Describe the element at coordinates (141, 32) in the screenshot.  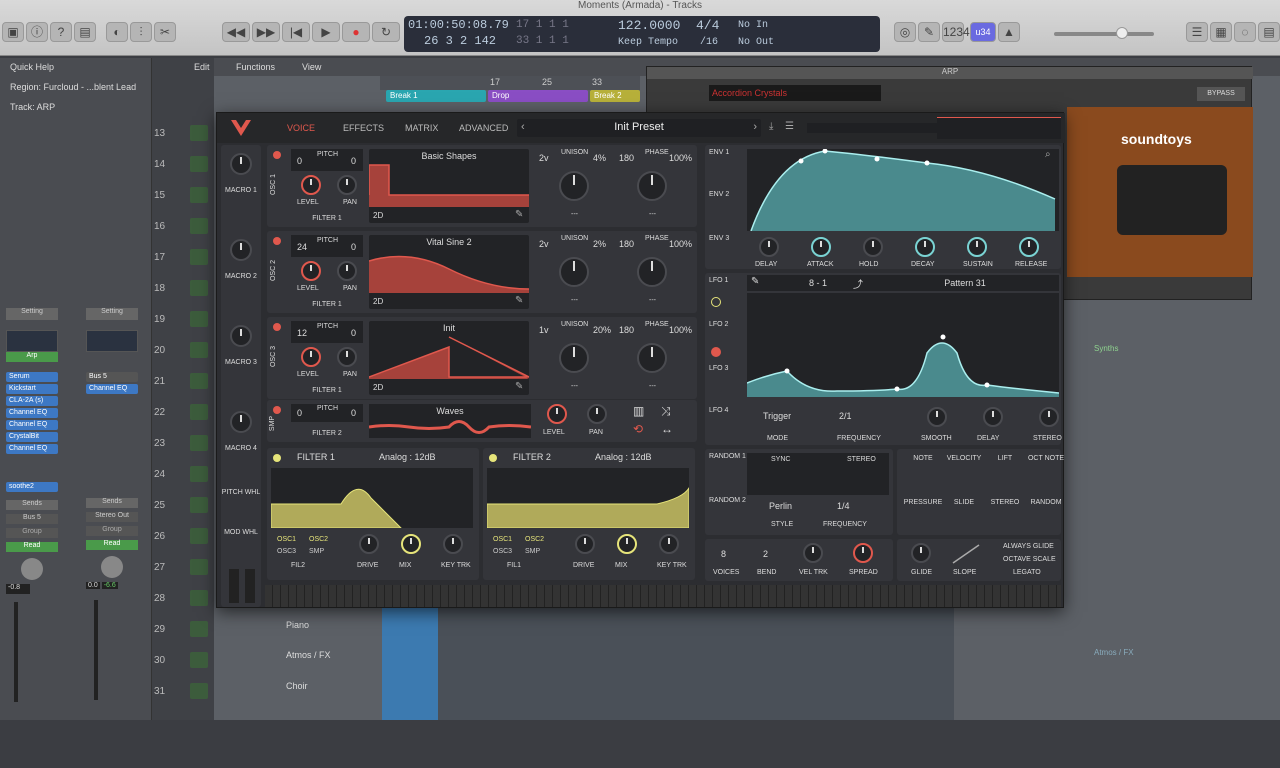
I see `mixer-button: ⫶` at that location.